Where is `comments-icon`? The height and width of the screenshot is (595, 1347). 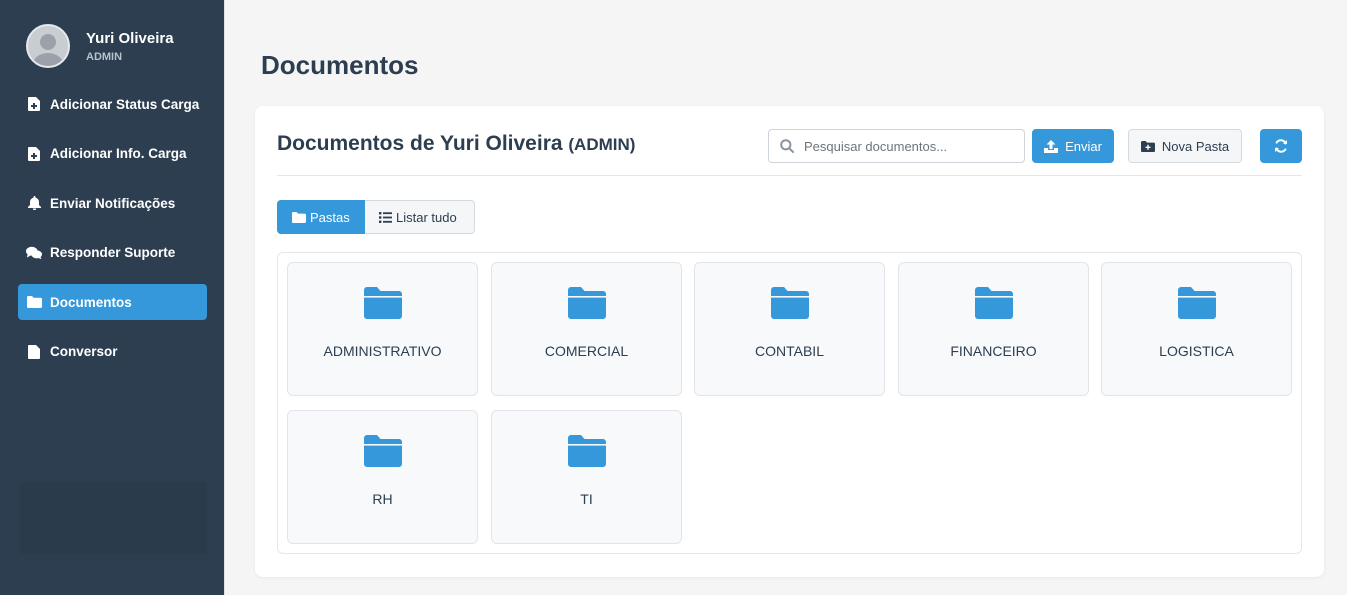 comments-icon is located at coordinates (34, 253).